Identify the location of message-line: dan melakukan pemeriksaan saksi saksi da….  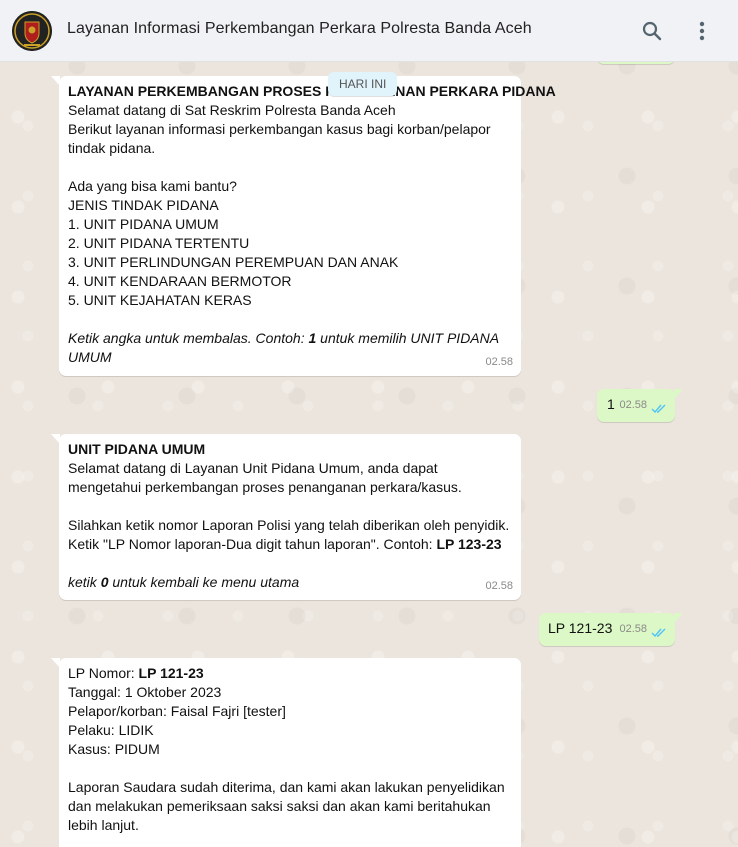
(279, 806).